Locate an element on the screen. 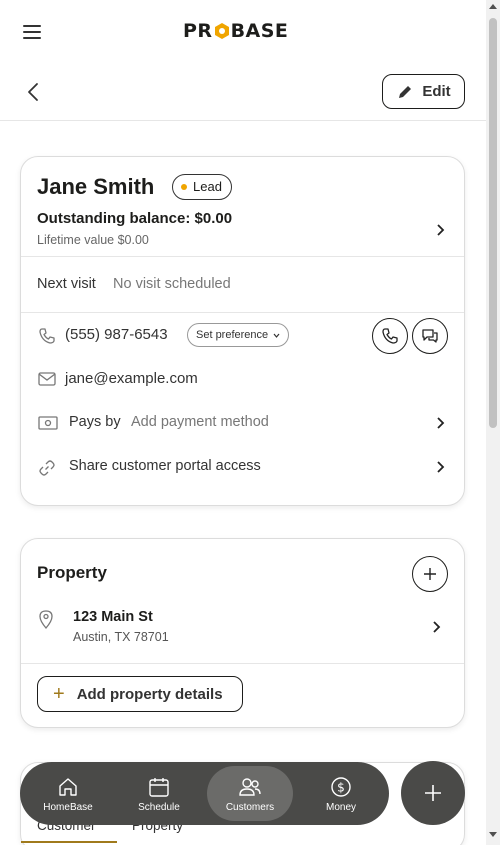 This screenshot has width=500, height=845. calendar-icon is located at coordinates (159, 787).